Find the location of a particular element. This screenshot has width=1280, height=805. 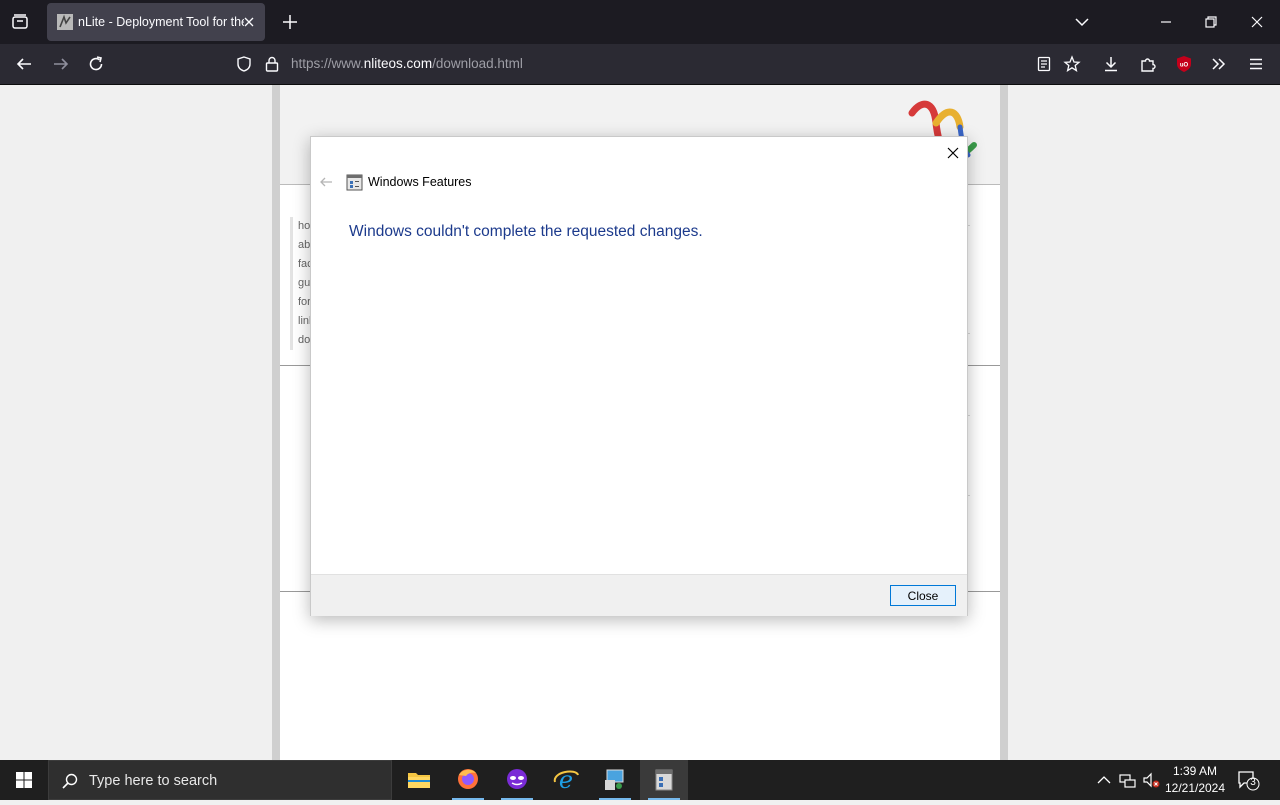

browser-tab-bar: nLite - Deployment Tool for the is located at coordinates (640, 22).